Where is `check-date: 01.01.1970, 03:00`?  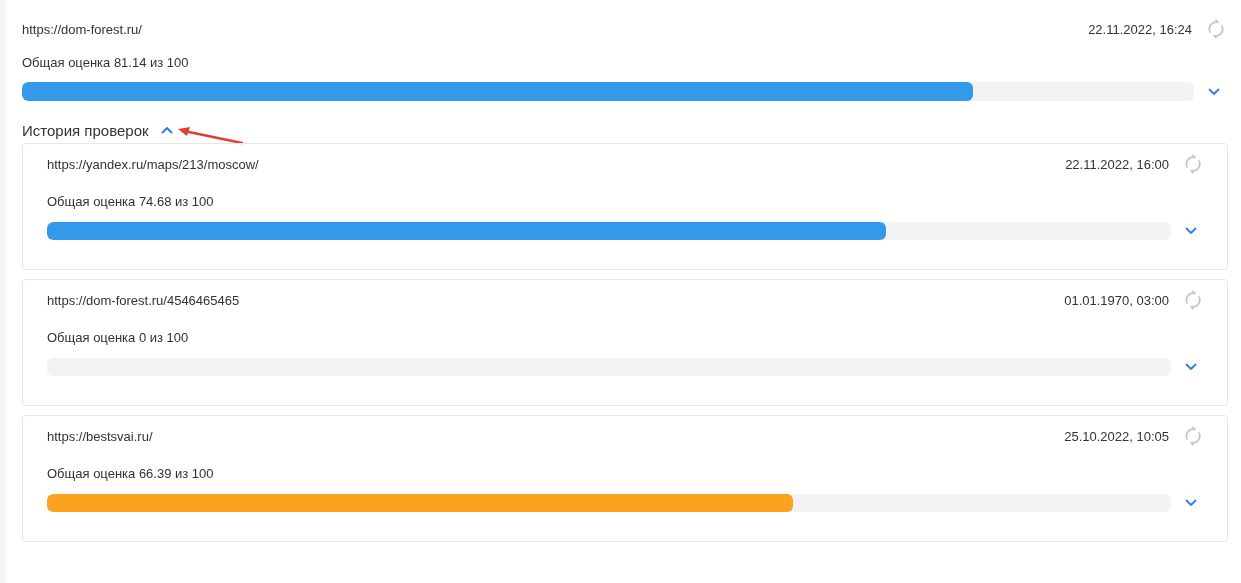
check-date: 01.01.1970, 03:00 is located at coordinates (1116, 300).